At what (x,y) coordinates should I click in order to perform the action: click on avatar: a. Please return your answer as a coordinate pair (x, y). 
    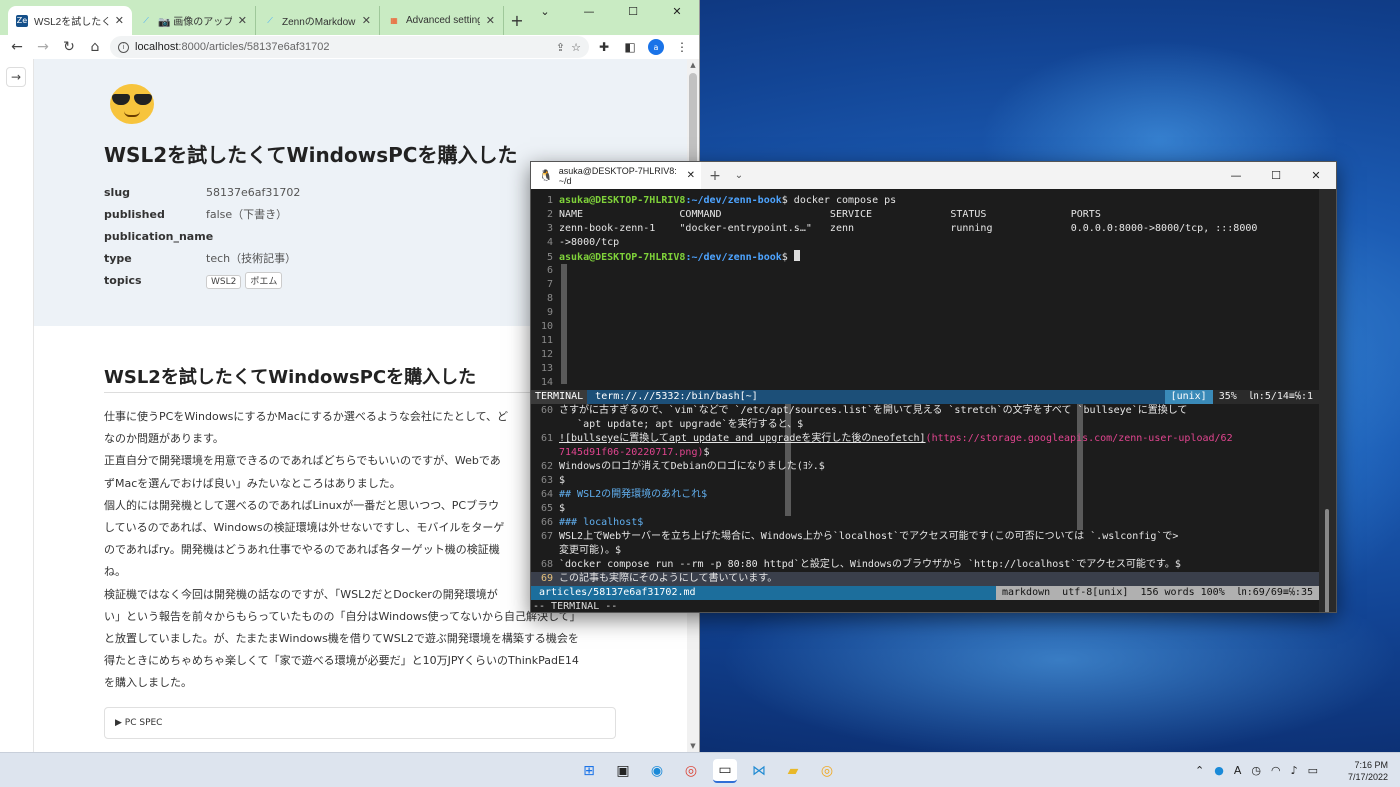
    Looking at the image, I should click on (656, 47).